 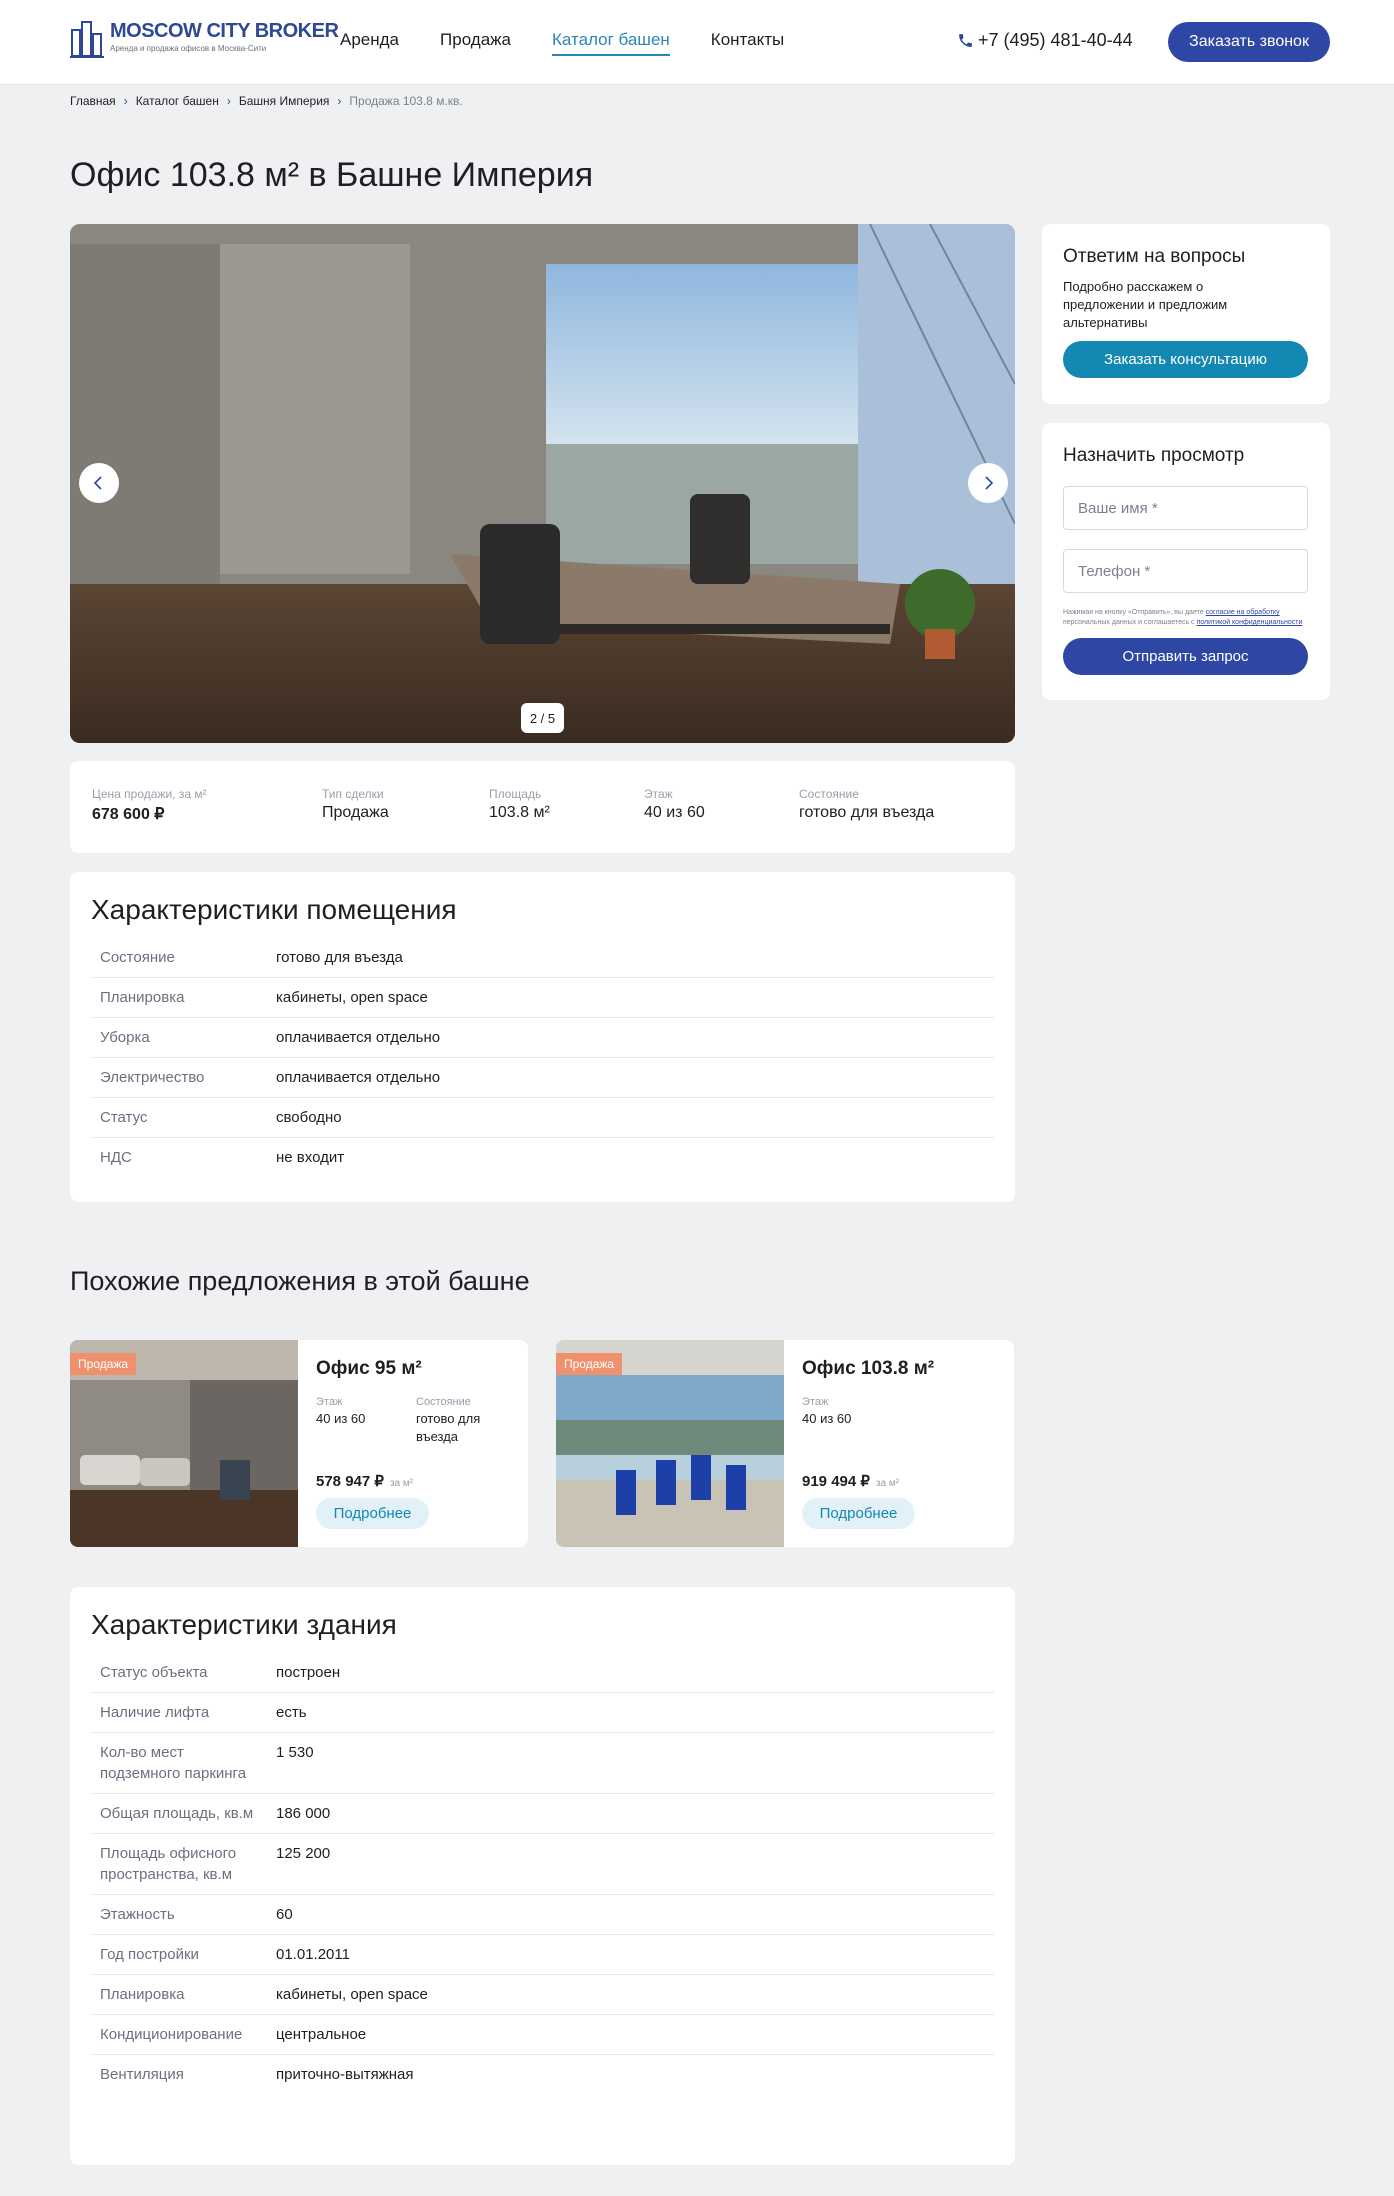 What do you see at coordinates (1185, 359) in the screenshot?
I see `order-consultation-button: Заказать консультацию` at bounding box center [1185, 359].